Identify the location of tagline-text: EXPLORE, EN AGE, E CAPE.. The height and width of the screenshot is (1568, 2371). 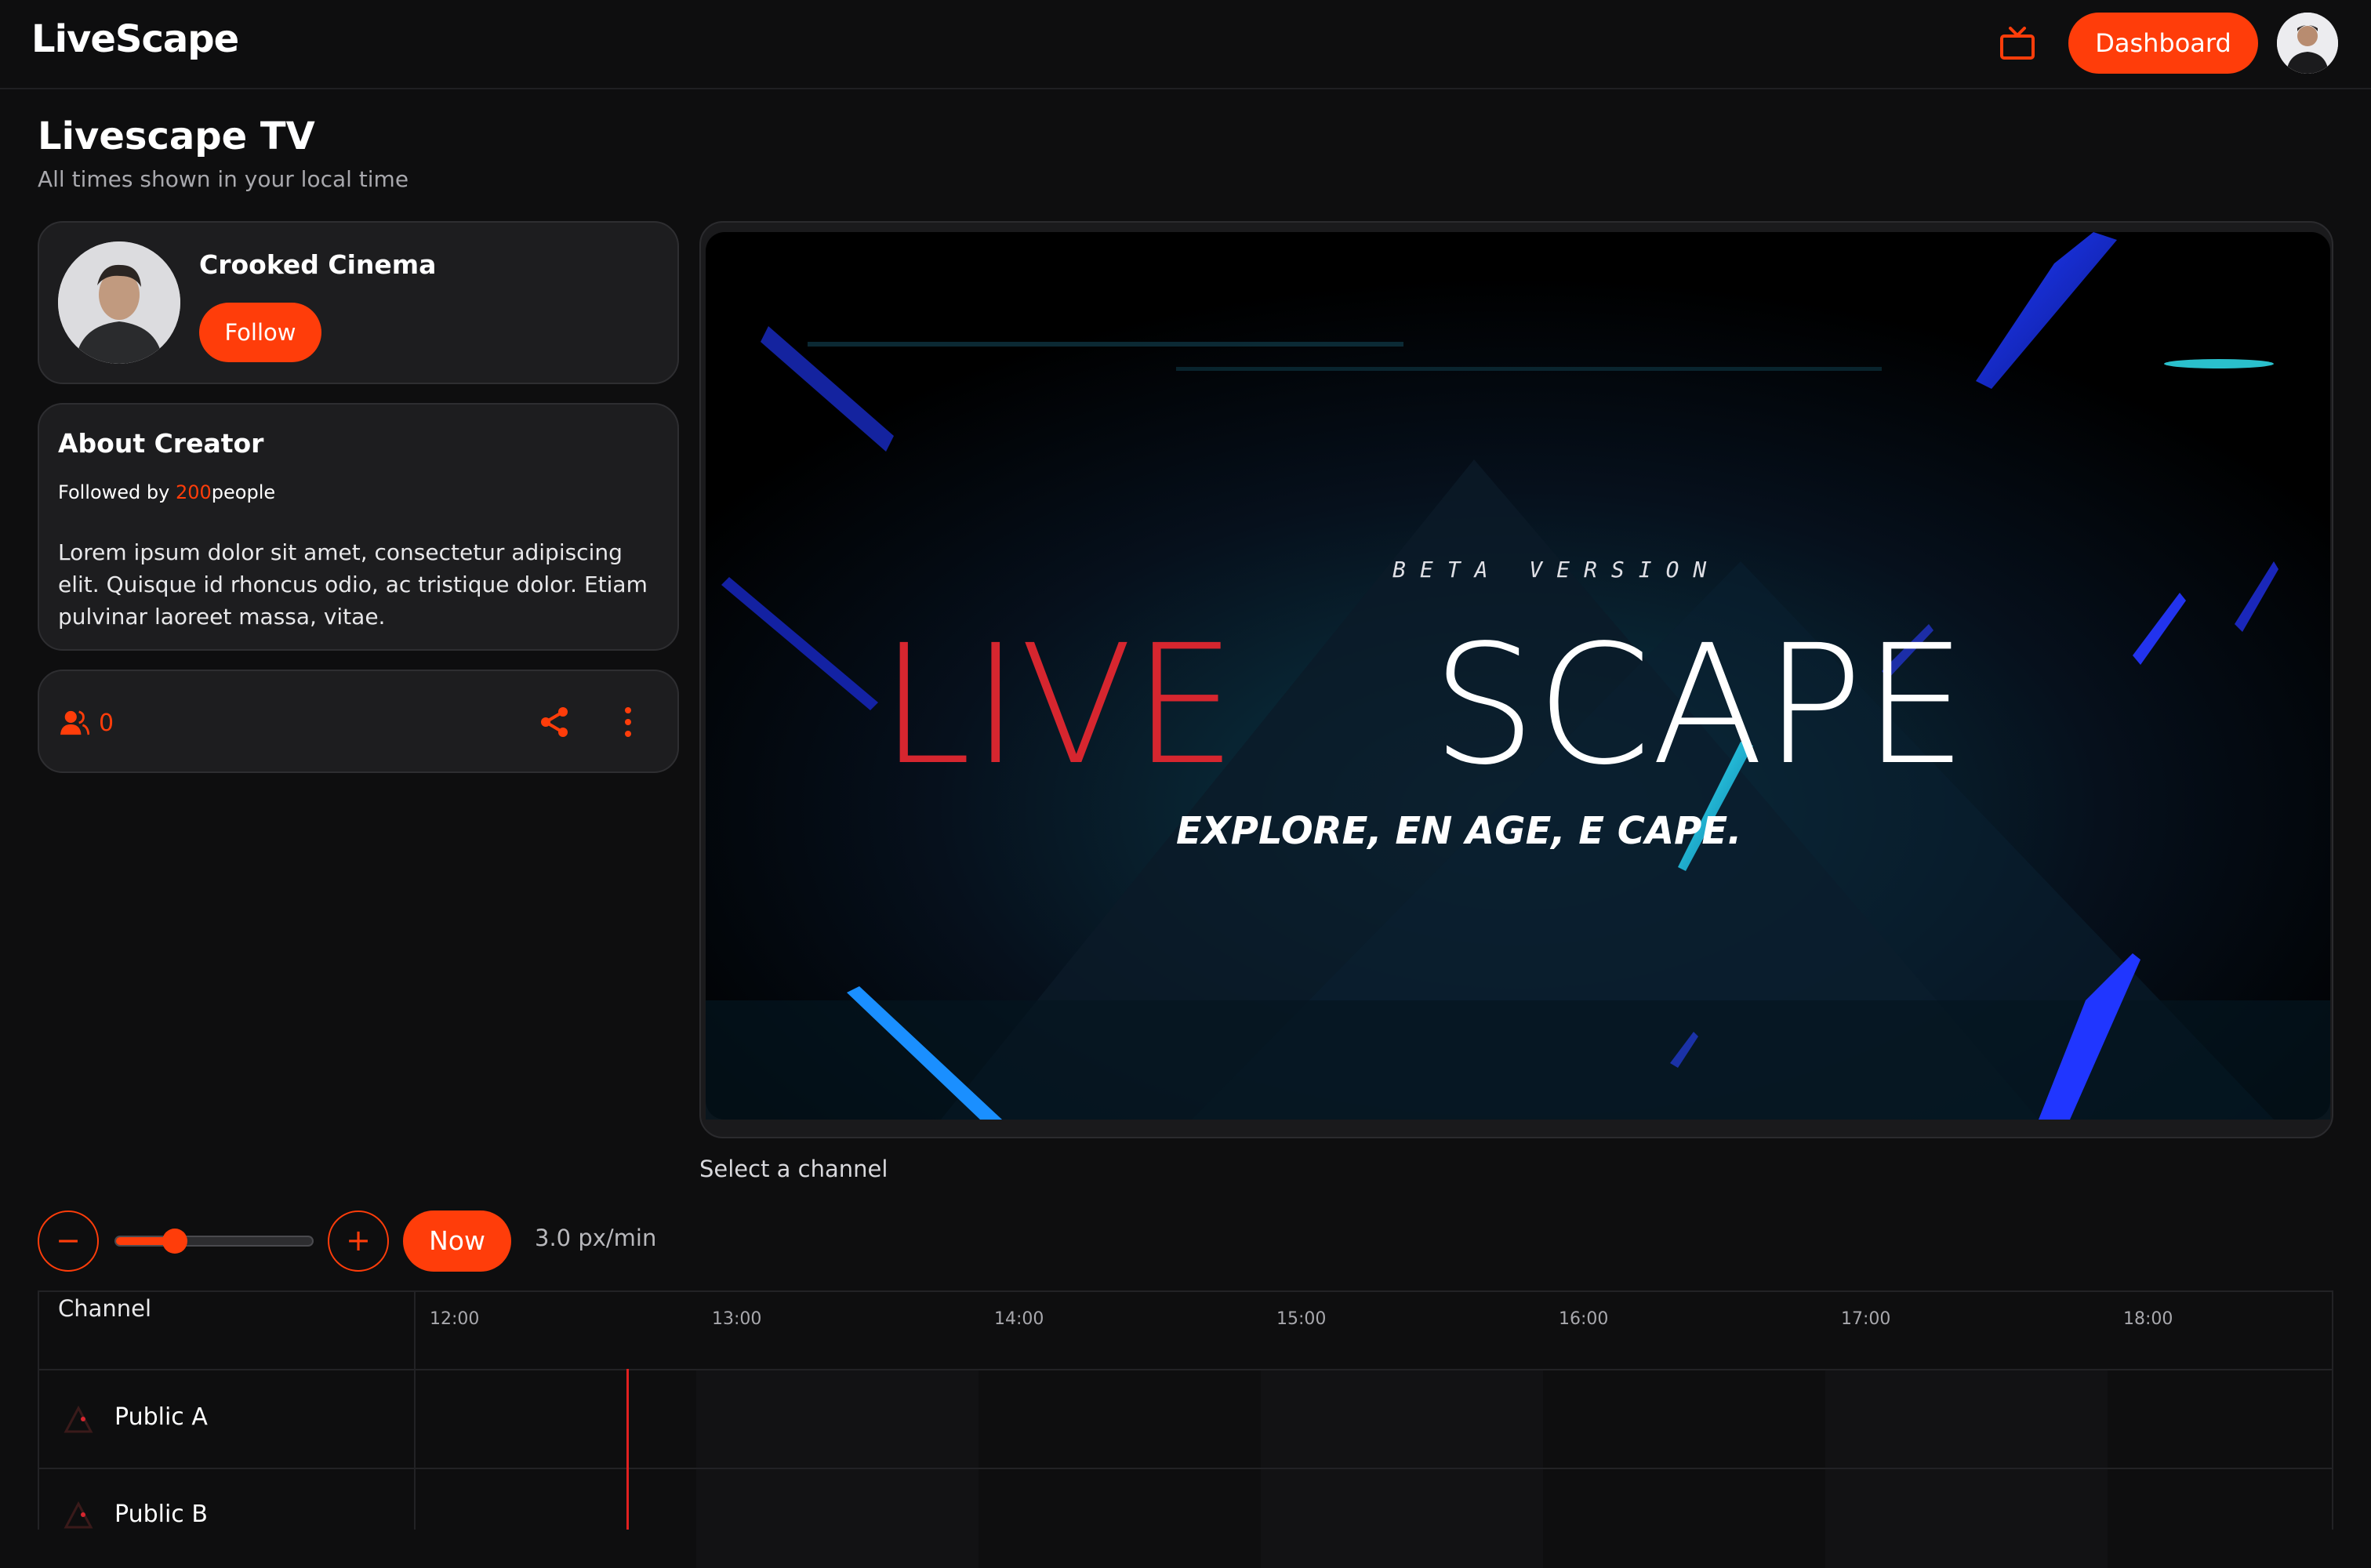
(1458, 831).